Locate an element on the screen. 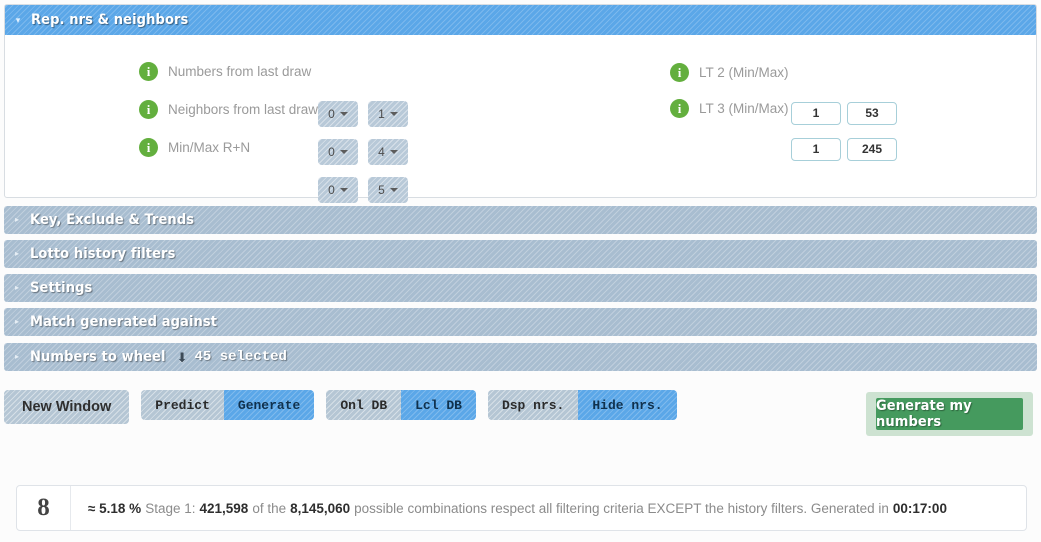 The width and height of the screenshot is (1041, 542). lt3-min-input: 1 is located at coordinates (816, 149).